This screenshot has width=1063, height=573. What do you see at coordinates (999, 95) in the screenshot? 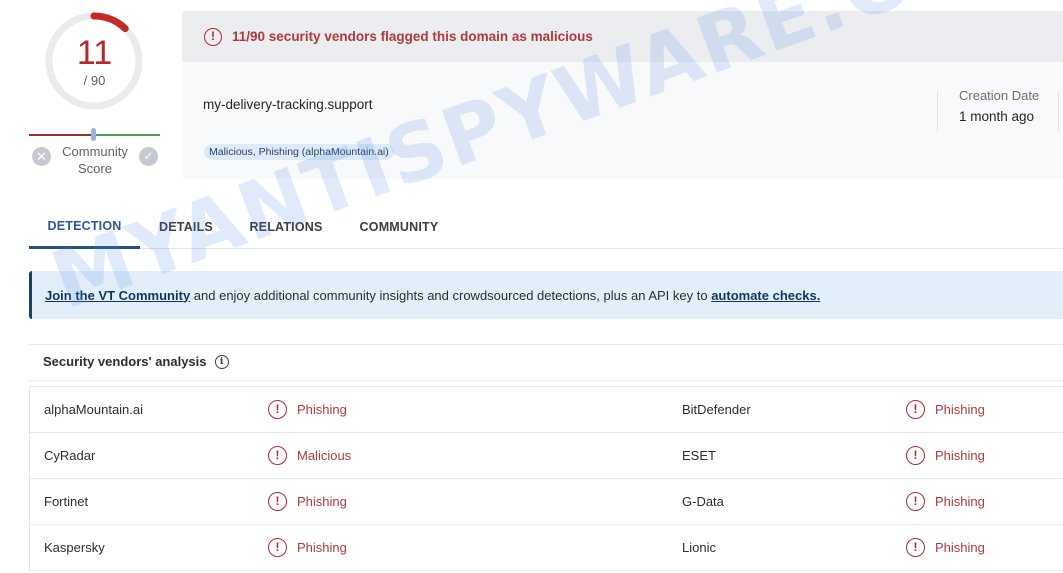
I see `creation-date-label: Creation Date` at bounding box center [999, 95].